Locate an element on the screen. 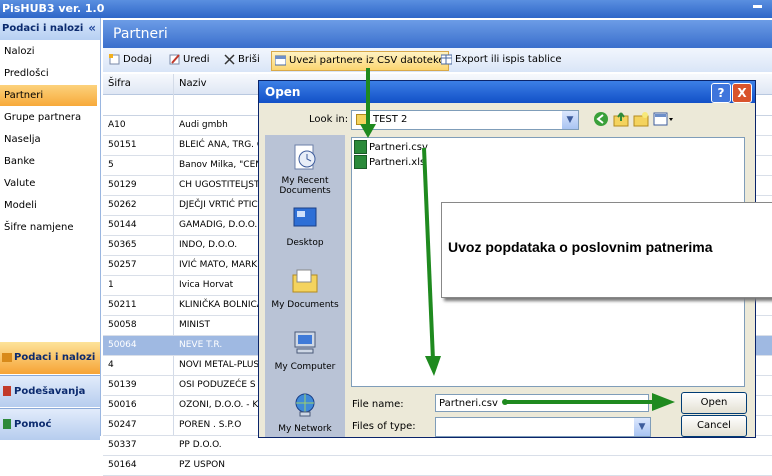 The height and width of the screenshot is (476, 772). up-folder-icon is located at coordinates (621, 119).